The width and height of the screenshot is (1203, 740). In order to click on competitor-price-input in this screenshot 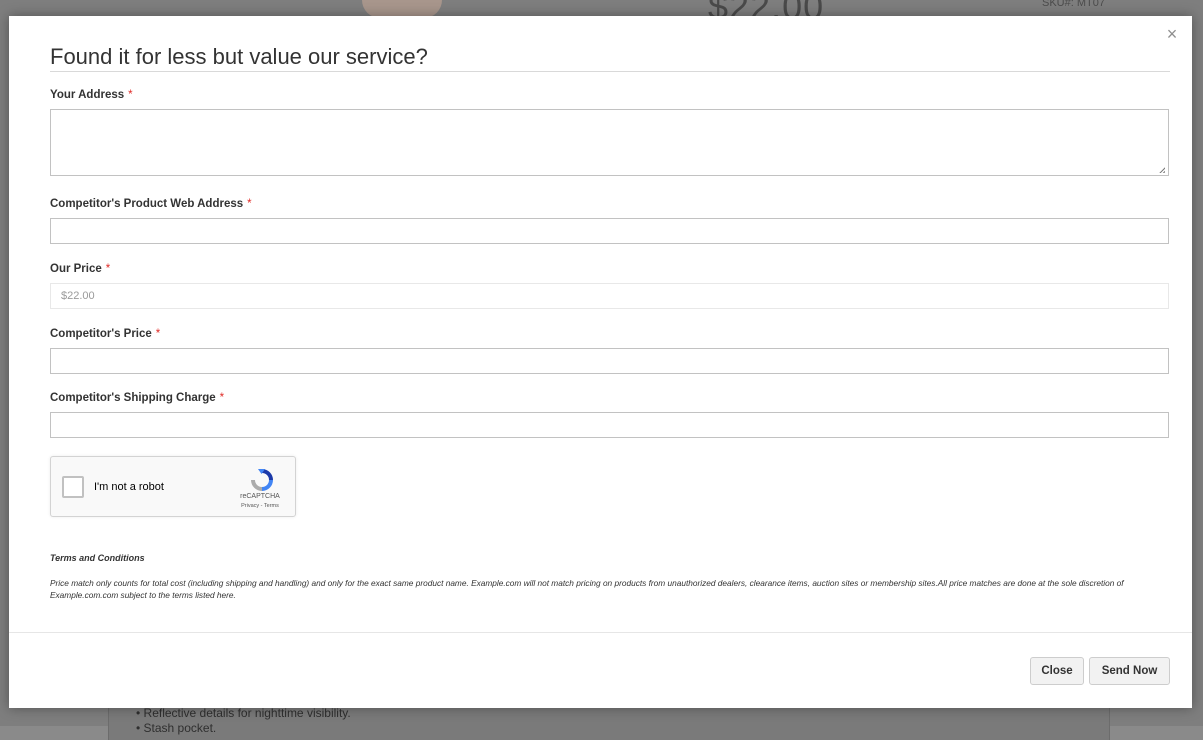, I will do `click(609, 361)`.